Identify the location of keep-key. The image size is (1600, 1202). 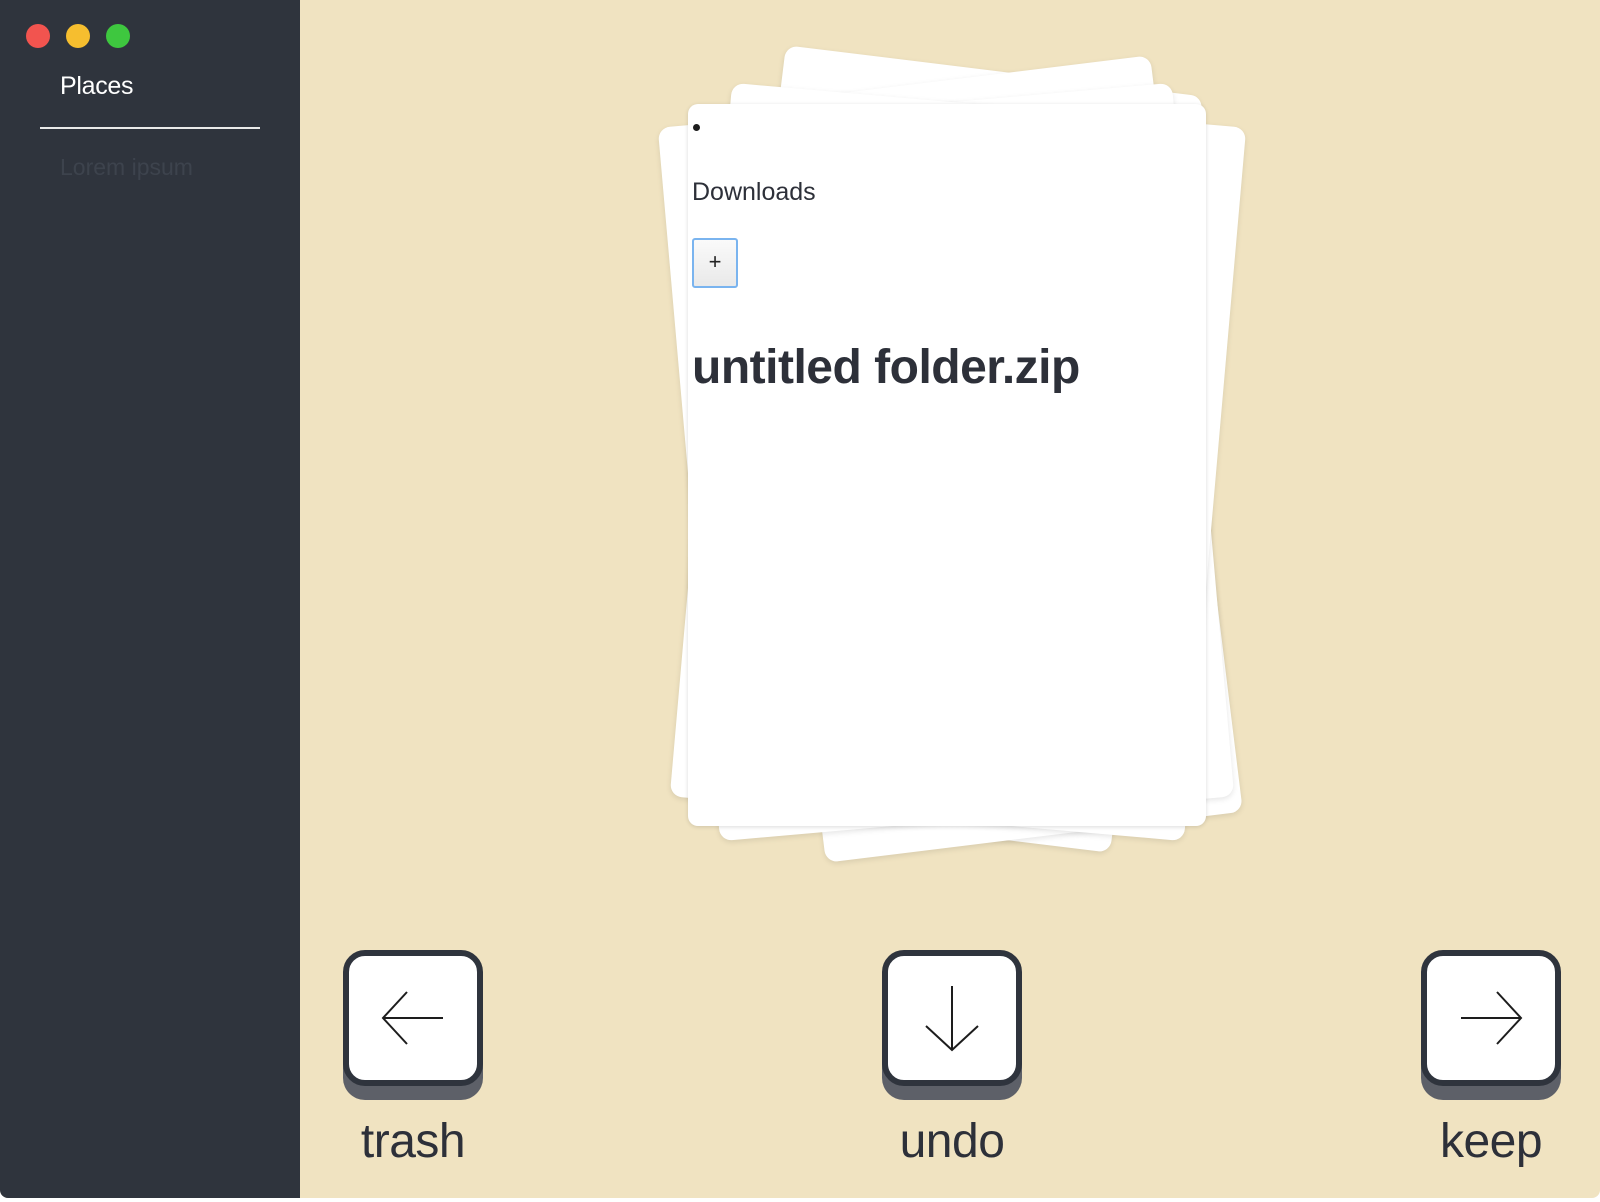
(1491, 1025).